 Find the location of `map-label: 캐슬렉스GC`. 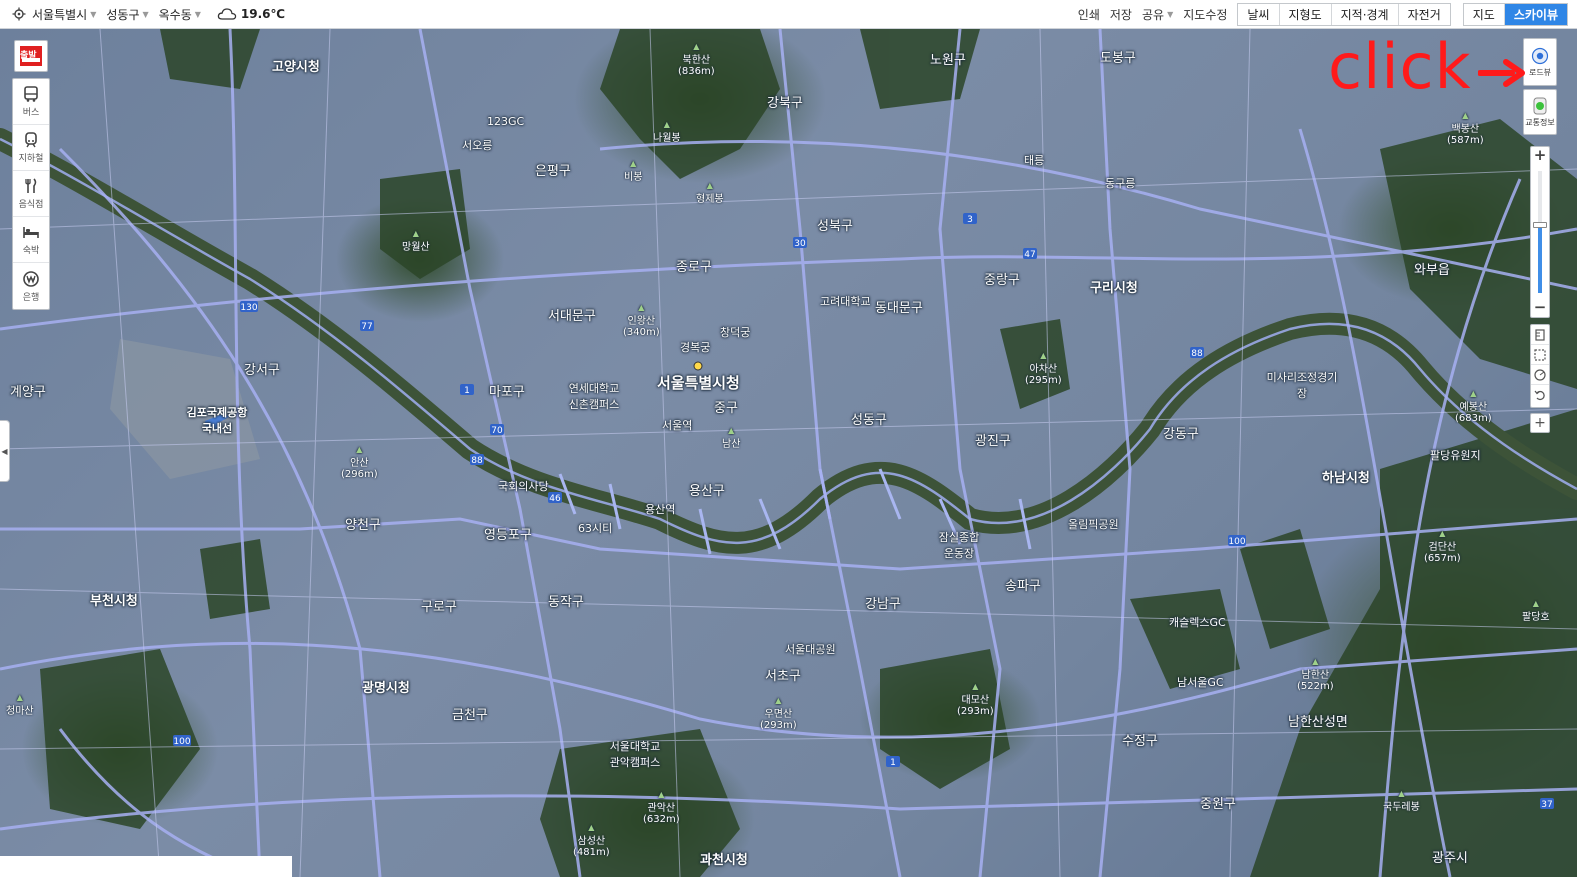

map-label: 캐슬렉스GC is located at coordinates (1197, 622).